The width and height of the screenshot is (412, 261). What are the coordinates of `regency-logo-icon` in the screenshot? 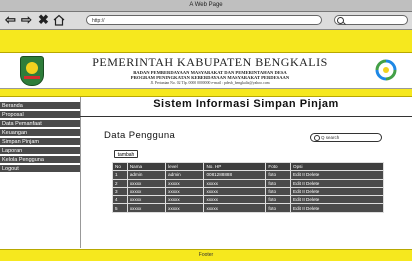 It's located at (32, 71).